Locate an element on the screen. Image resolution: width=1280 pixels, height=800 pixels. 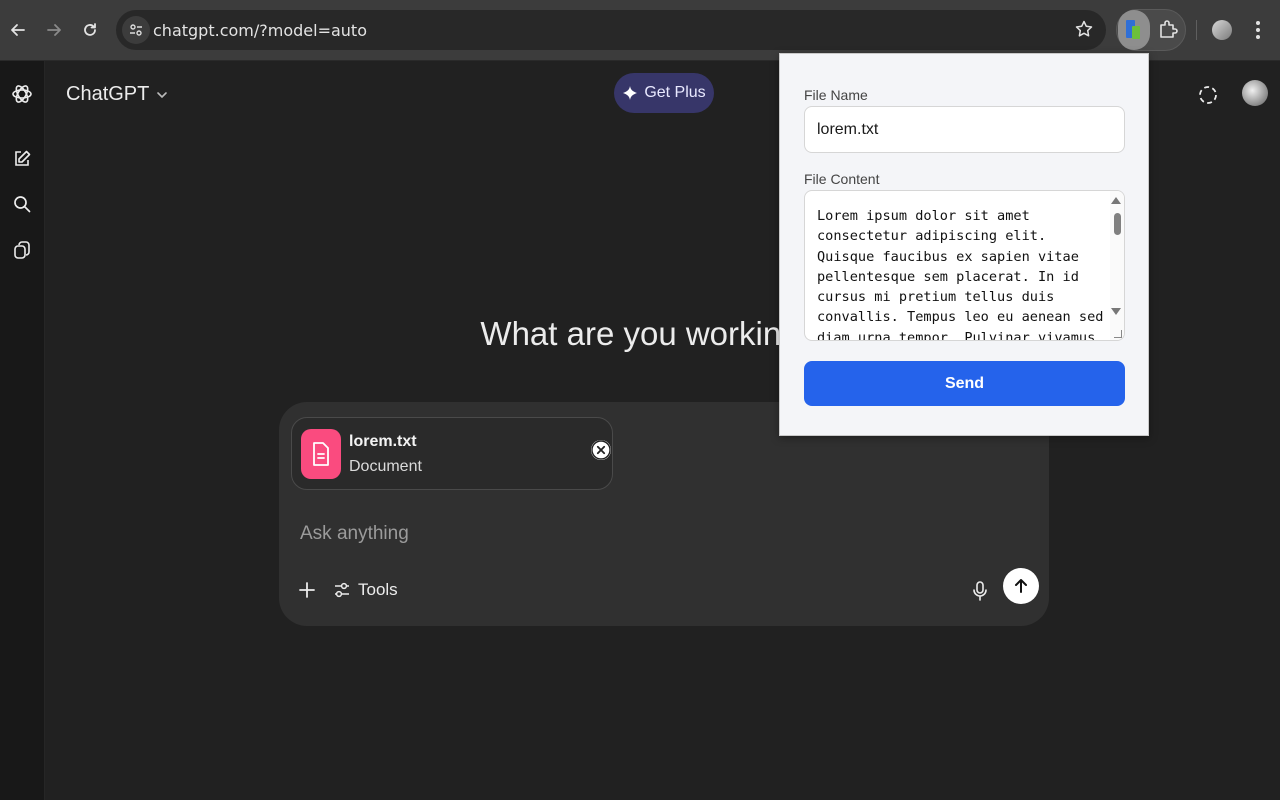
scrollbar is located at coordinates (1117, 265).